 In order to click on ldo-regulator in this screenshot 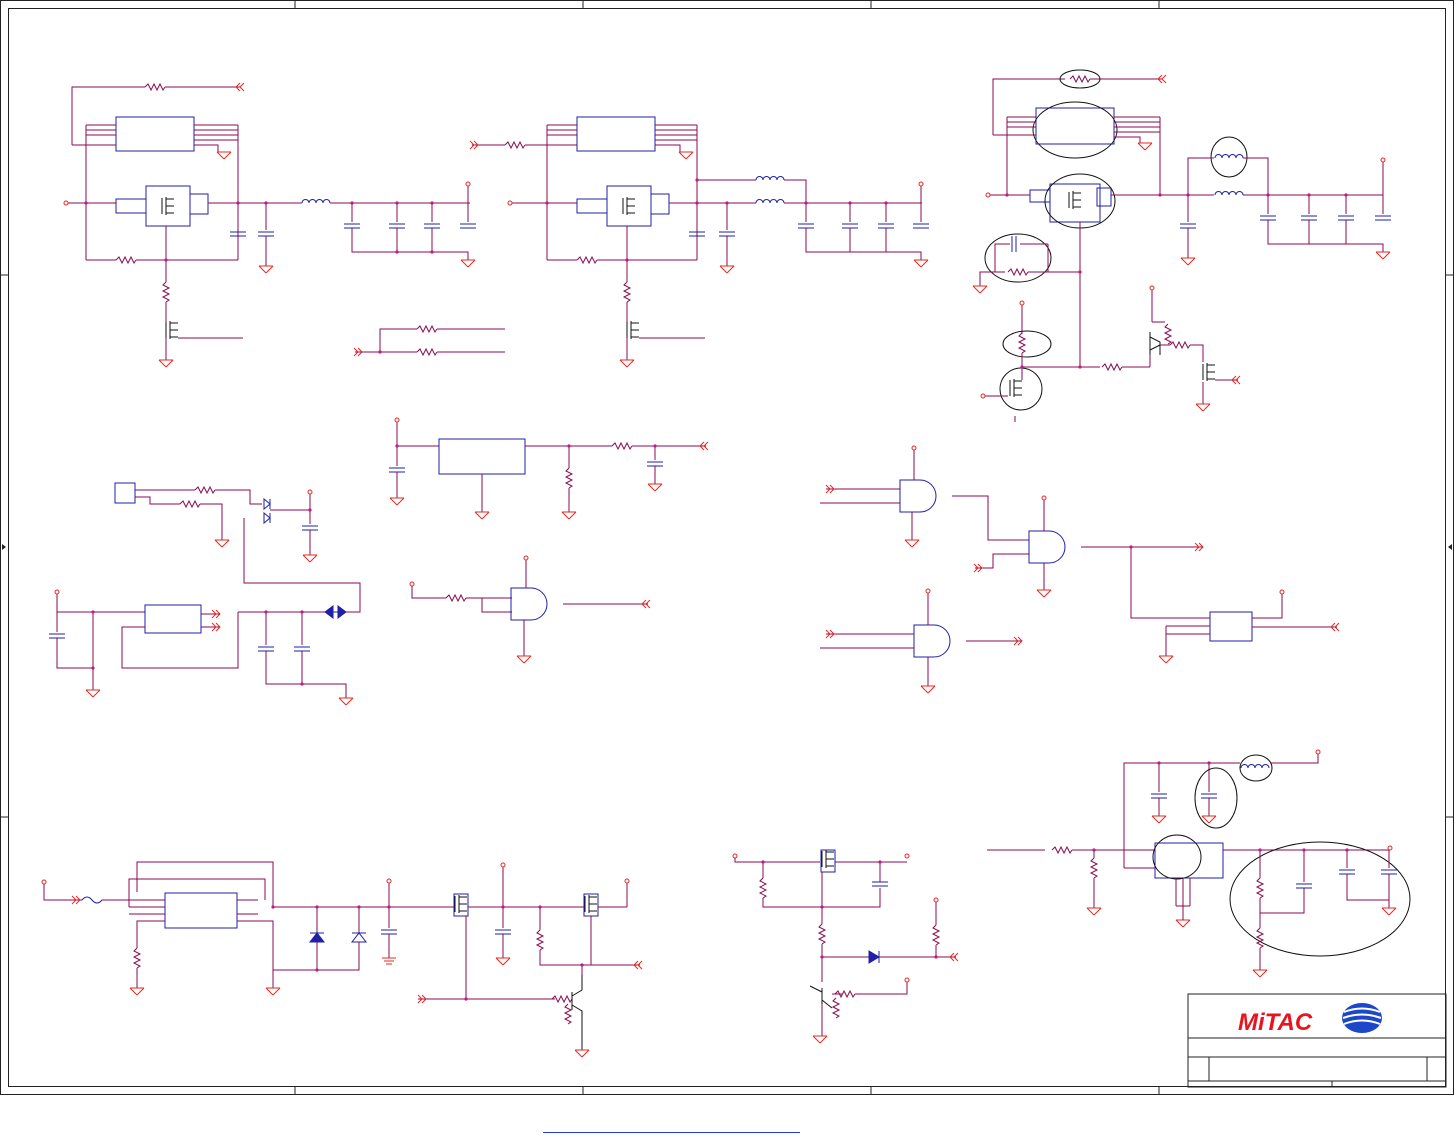, I will do `click(548, 468)`.